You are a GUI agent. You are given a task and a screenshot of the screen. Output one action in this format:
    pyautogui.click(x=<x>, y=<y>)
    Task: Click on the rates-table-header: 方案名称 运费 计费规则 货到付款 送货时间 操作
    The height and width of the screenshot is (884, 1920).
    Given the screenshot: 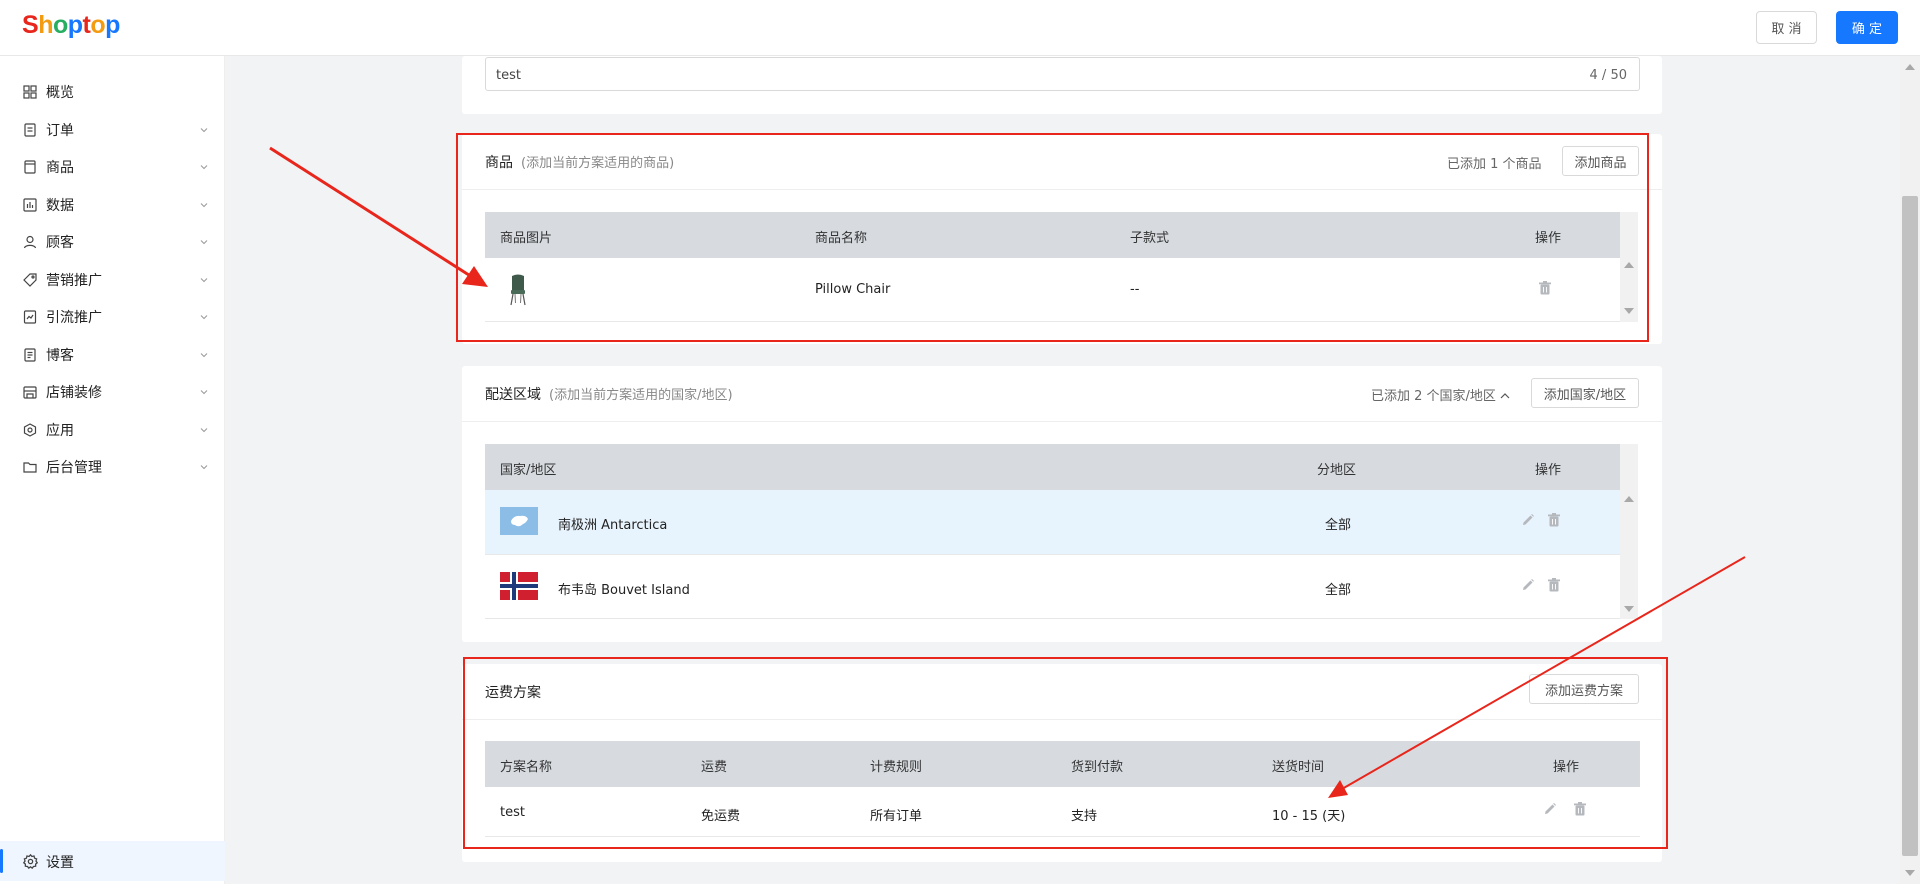 What is the action you would take?
    pyautogui.click(x=1062, y=764)
    